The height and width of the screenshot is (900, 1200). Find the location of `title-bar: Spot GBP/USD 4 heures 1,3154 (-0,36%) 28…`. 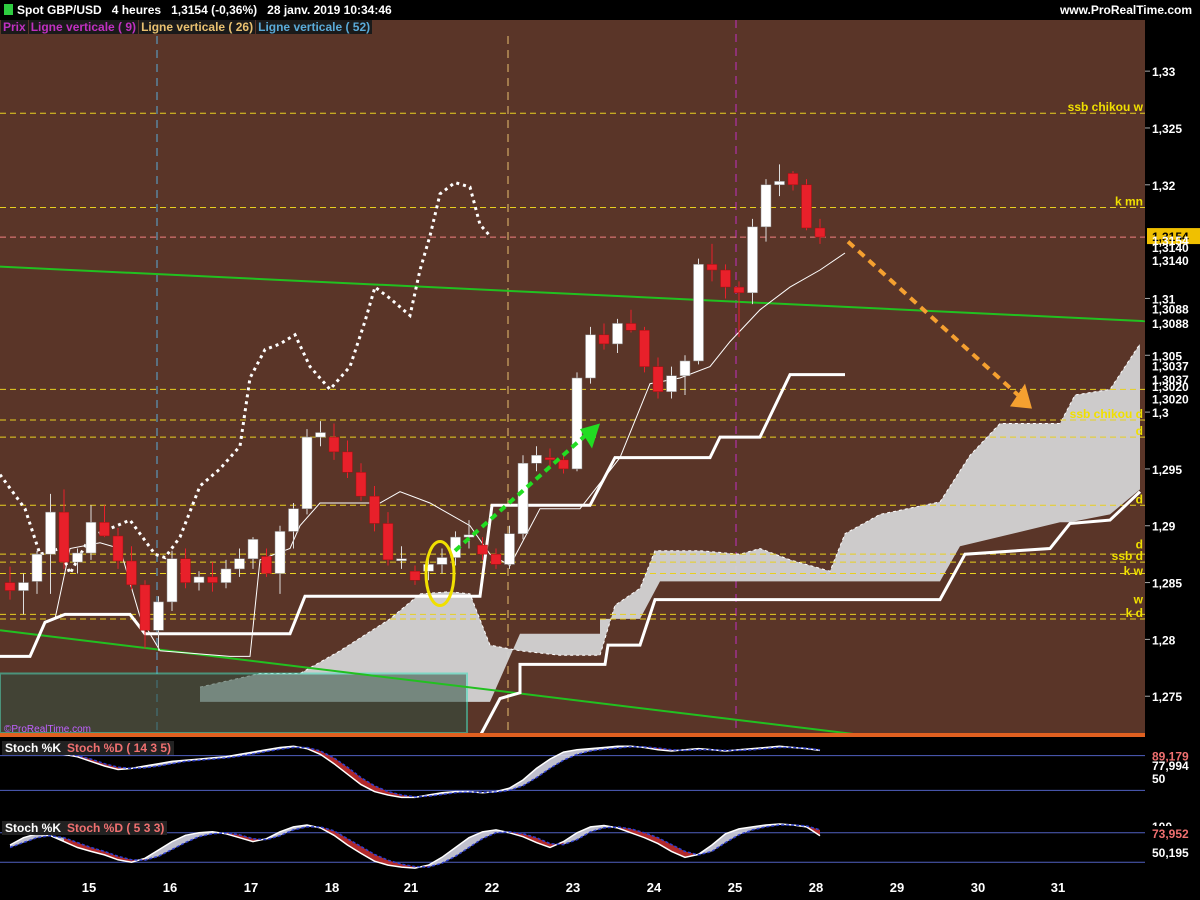

title-bar: Spot GBP/USD 4 heures 1,3154 (-0,36%) 28… is located at coordinates (600, 10).